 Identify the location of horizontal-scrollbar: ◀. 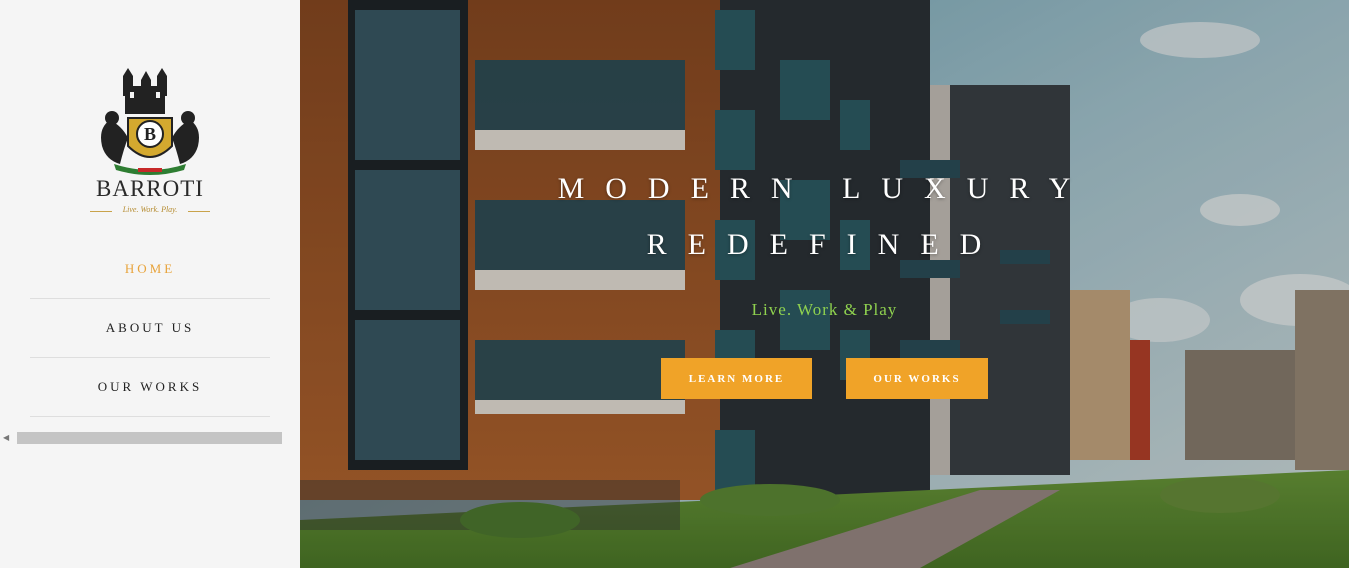
(150, 438).